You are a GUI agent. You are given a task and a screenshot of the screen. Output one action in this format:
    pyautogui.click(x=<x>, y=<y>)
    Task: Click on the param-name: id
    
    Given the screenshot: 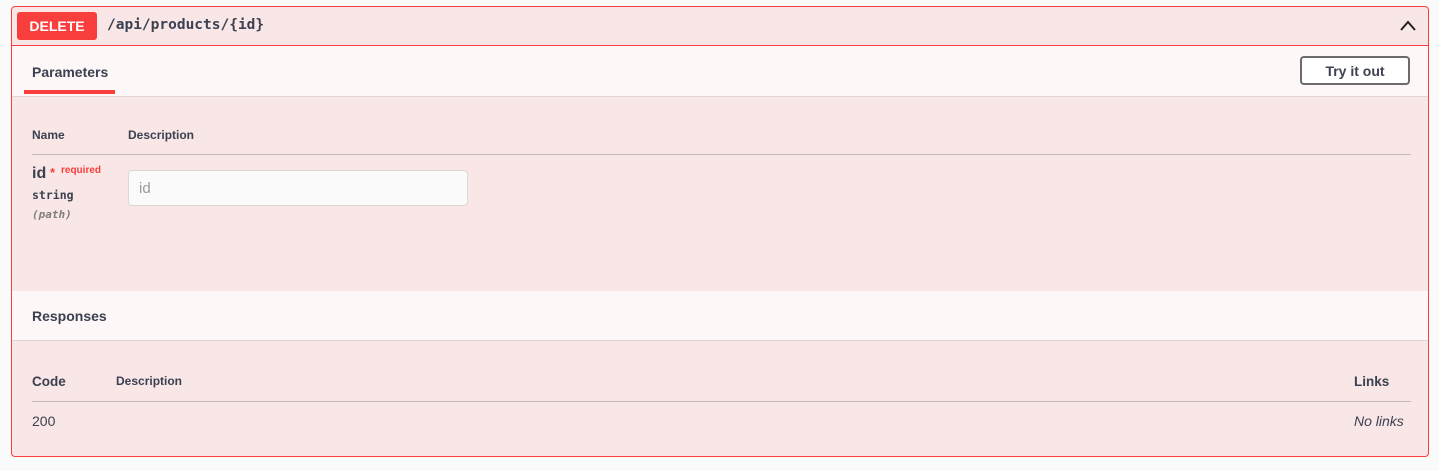 What is the action you would take?
    pyautogui.click(x=39, y=173)
    